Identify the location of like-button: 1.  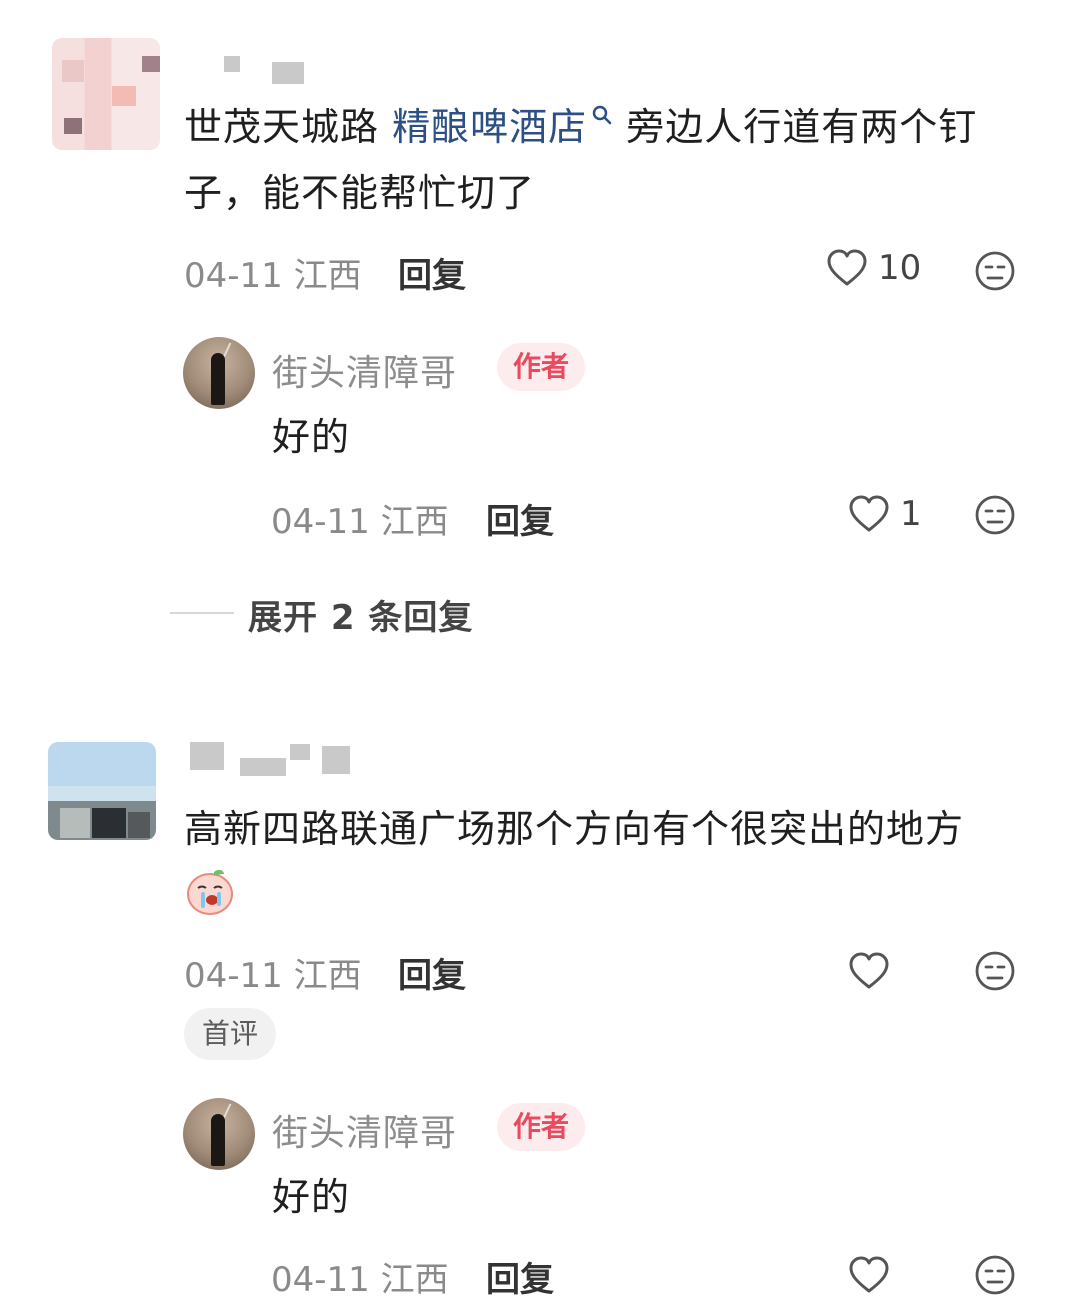
(885, 514).